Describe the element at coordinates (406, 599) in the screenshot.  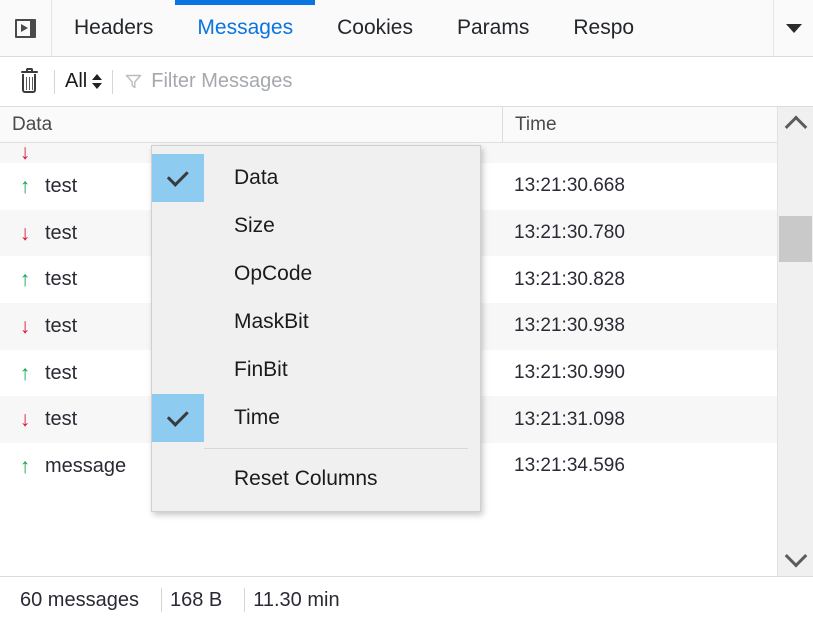
I see `status-bar: 60 messages 168 B 11.30 min` at that location.